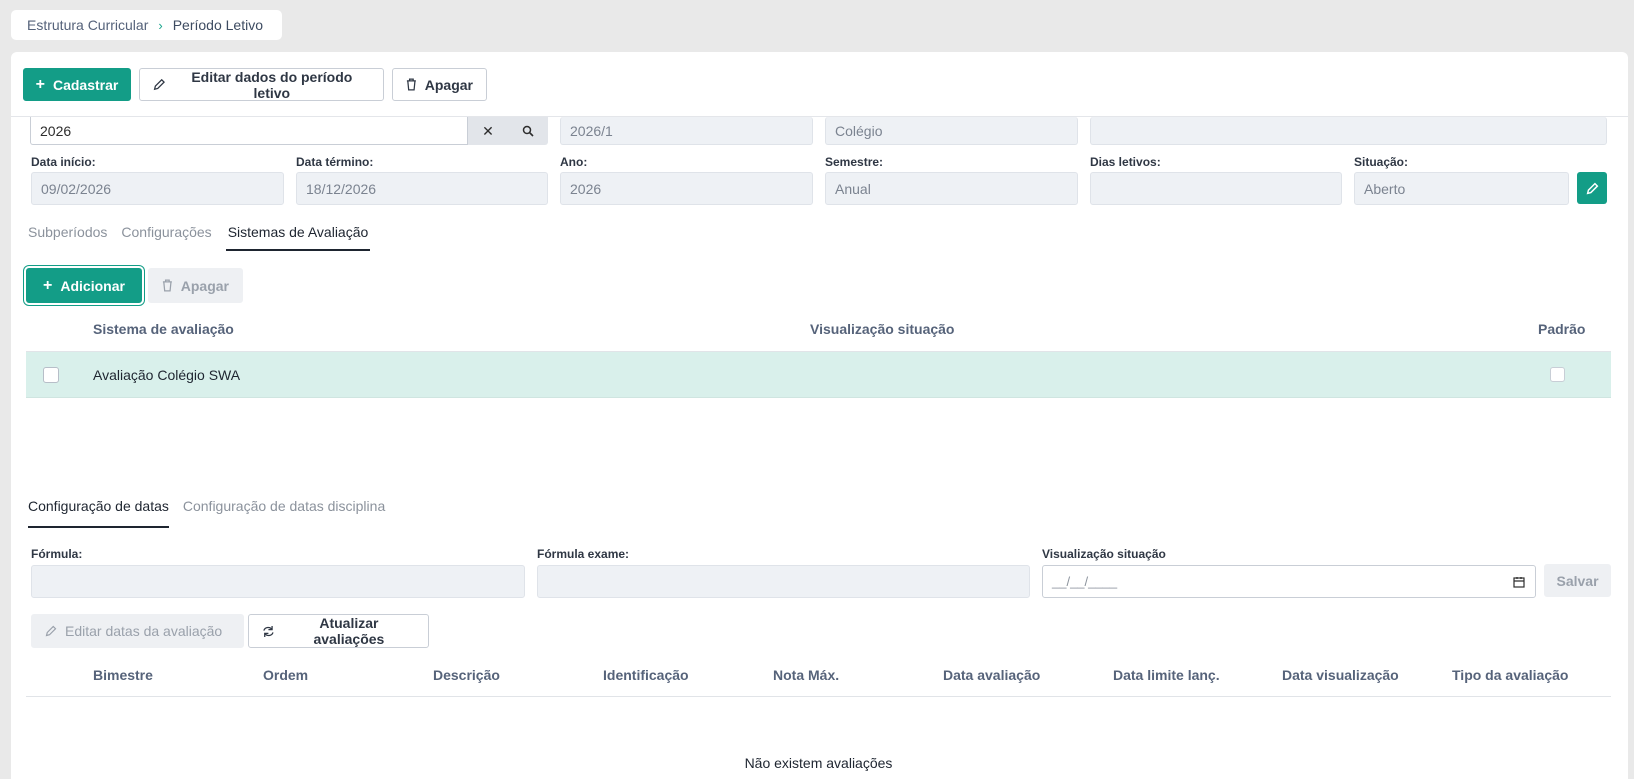  What do you see at coordinates (1461, 188) in the screenshot?
I see `status-field: Aberto` at bounding box center [1461, 188].